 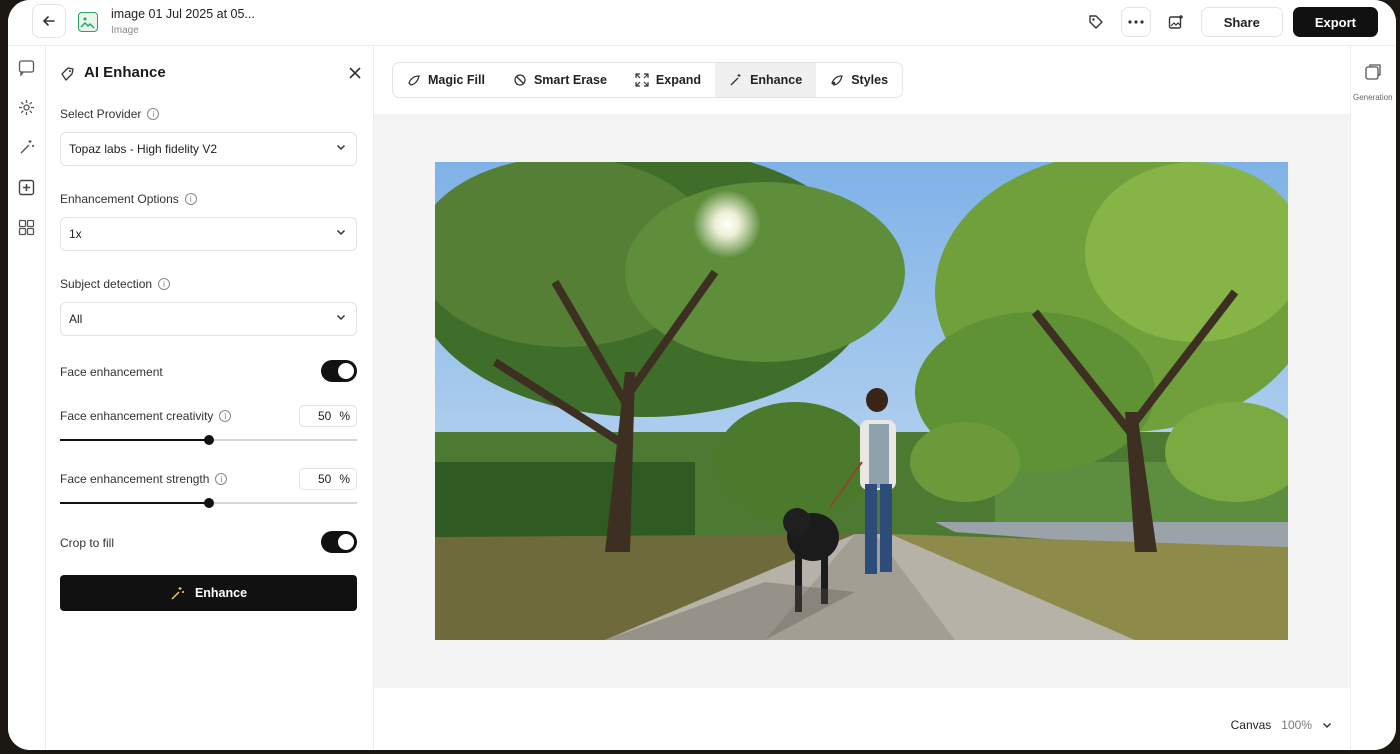 What do you see at coordinates (520, 80) in the screenshot?
I see `erase-icon` at bounding box center [520, 80].